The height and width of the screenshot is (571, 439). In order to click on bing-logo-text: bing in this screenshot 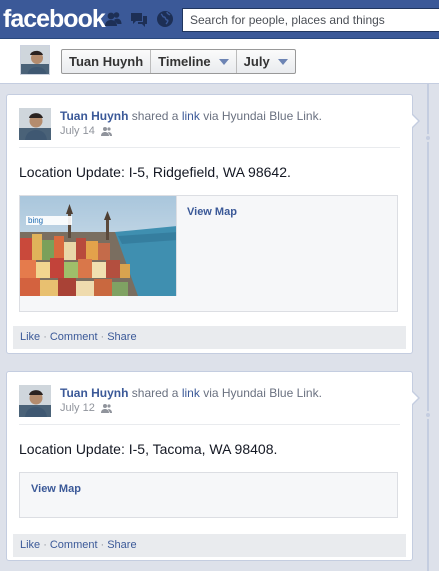, I will do `click(35, 220)`.